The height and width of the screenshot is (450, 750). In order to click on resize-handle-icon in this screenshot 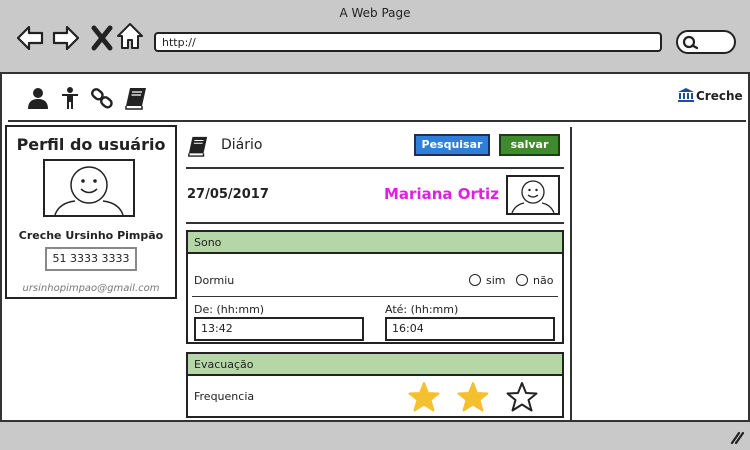, I will do `click(736, 437)`.